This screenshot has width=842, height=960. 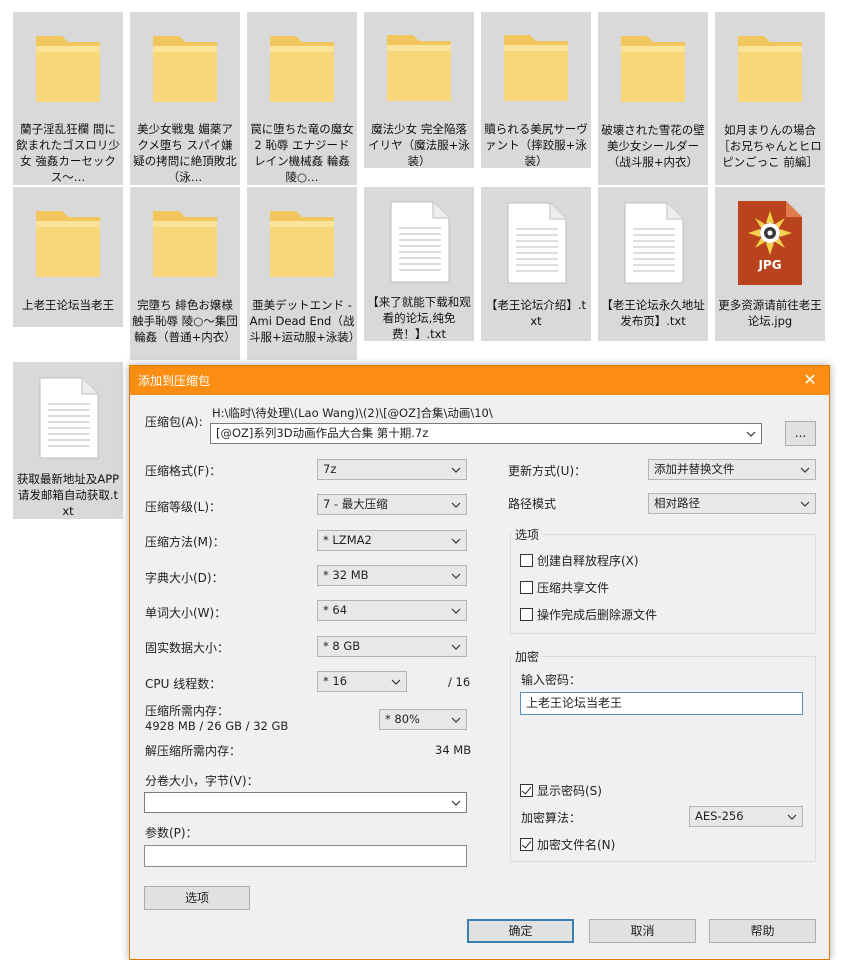 I want to click on file-name: 获取最新地址及APP请发邮箱自动获取.txt, so click(x=68, y=495).